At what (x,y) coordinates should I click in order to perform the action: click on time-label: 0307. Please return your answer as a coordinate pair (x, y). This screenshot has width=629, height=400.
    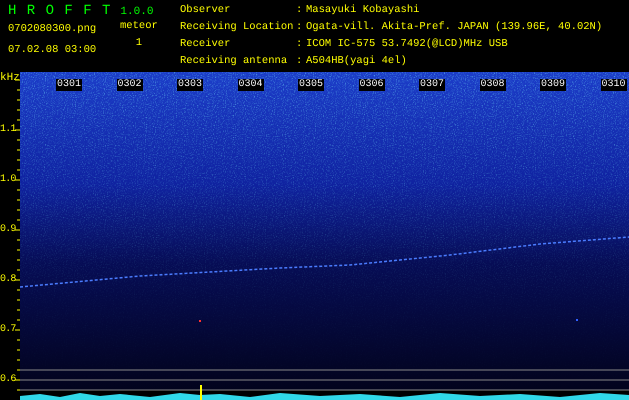
    Looking at the image, I should click on (432, 85).